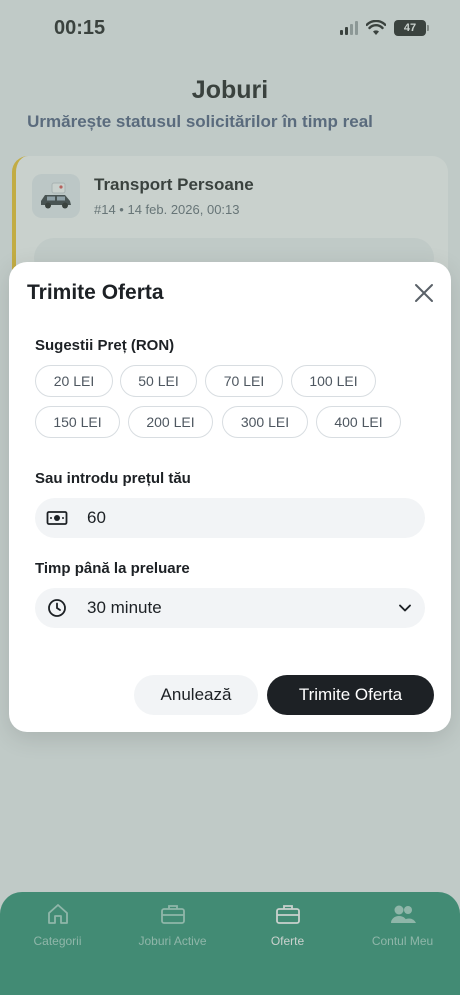 The image size is (460, 995). I want to click on modal-title: Trimite Oferta, so click(95, 292).